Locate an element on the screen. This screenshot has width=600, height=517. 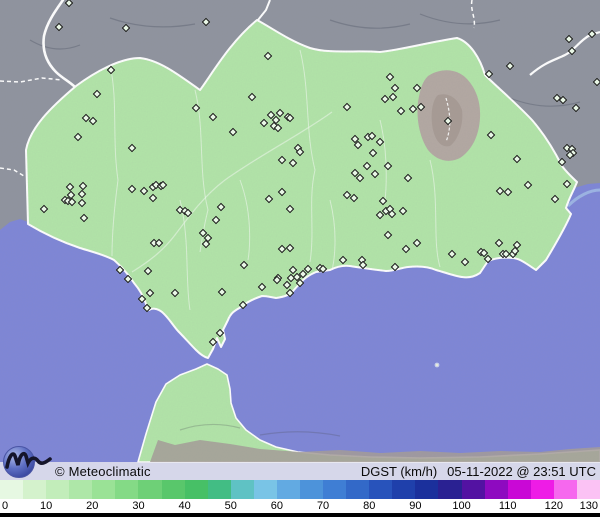
variable-label: DGST (km/h) is located at coordinates (399, 471).